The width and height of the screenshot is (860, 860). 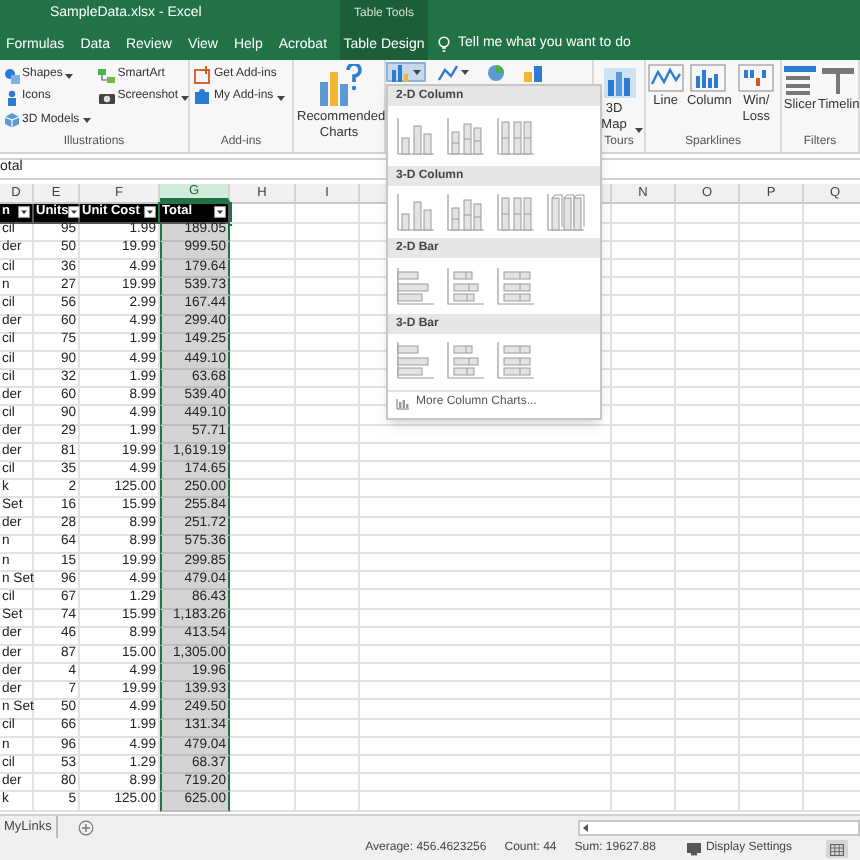 What do you see at coordinates (619, 82) in the screenshot?
I see `map-chart-icon` at bounding box center [619, 82].